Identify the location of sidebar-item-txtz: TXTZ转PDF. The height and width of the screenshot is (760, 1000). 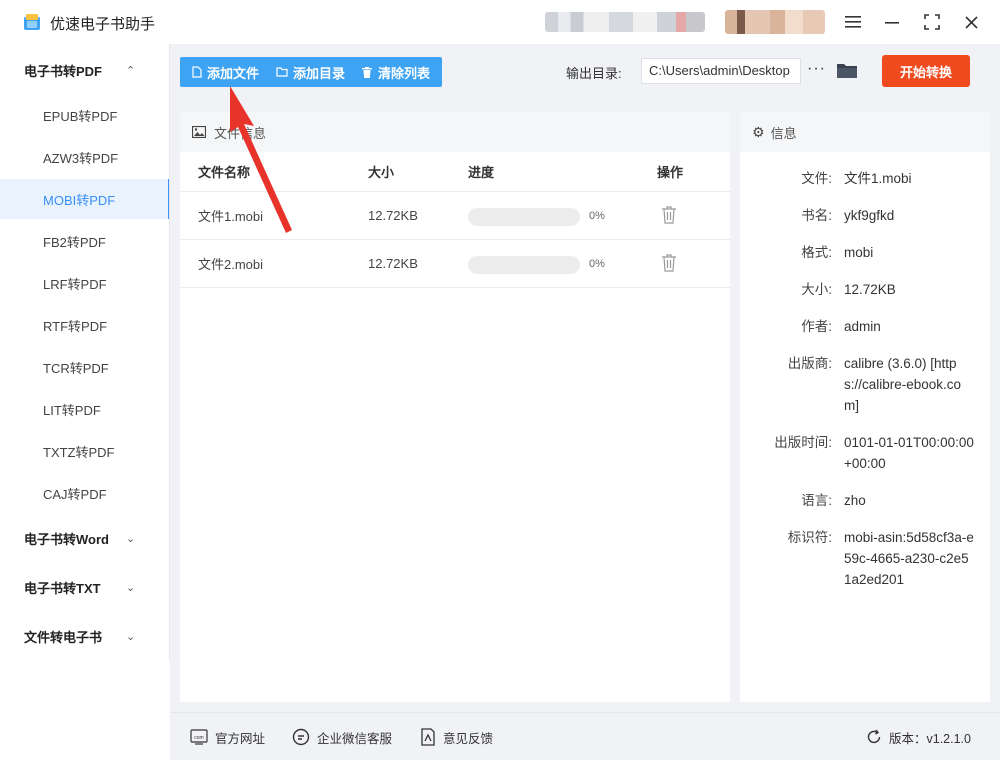
(85, 451).